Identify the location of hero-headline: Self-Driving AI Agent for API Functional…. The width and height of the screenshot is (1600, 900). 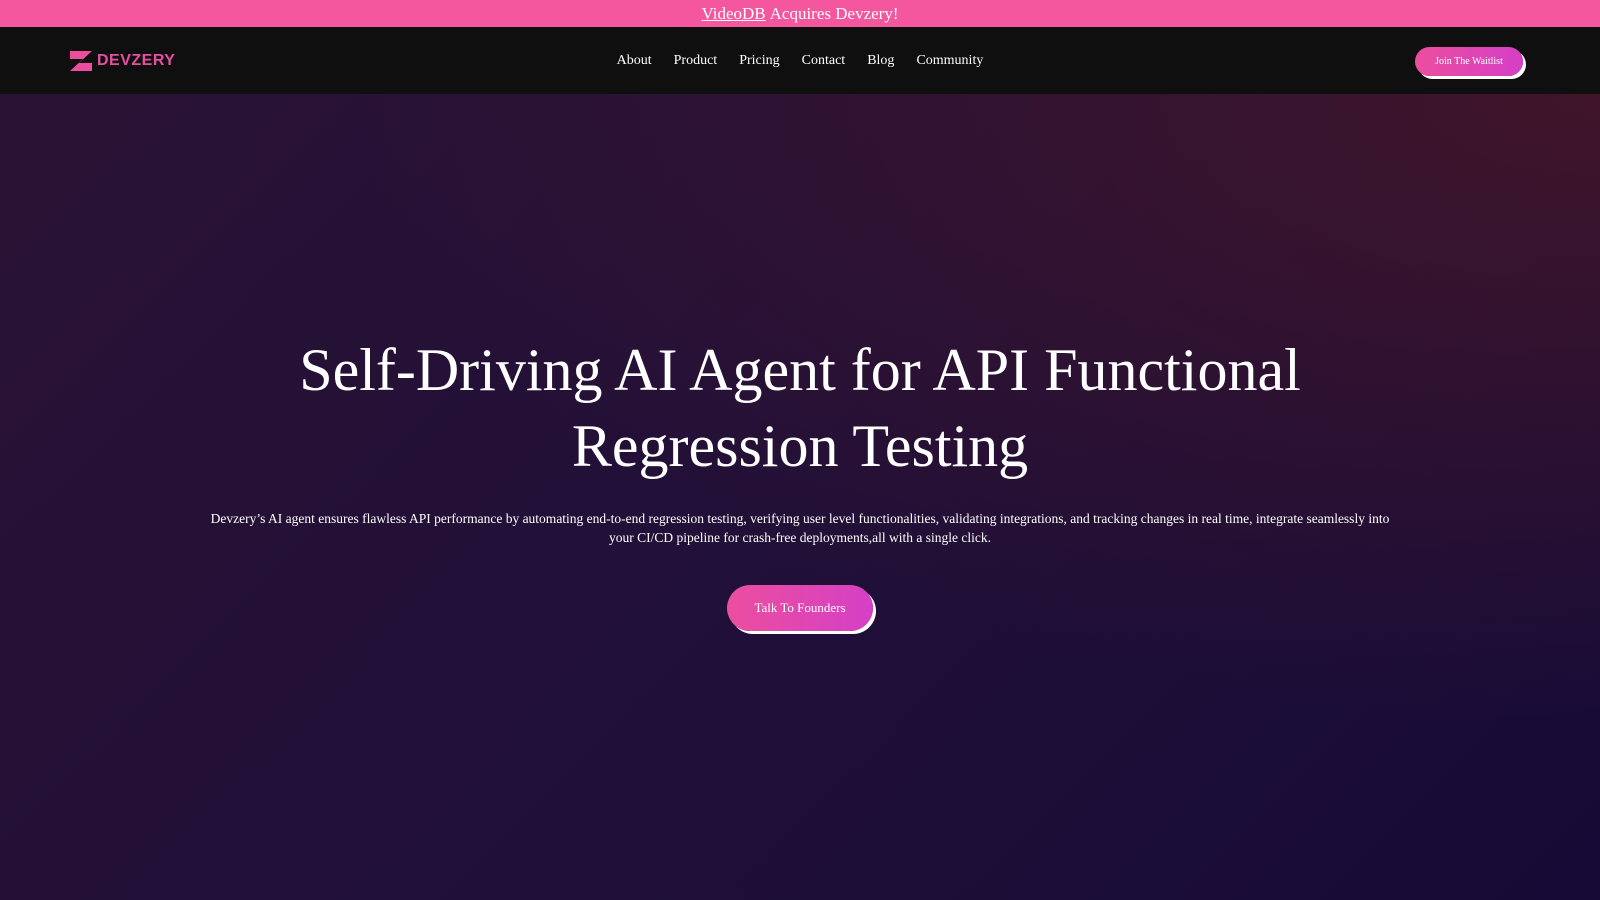
(800, 408).